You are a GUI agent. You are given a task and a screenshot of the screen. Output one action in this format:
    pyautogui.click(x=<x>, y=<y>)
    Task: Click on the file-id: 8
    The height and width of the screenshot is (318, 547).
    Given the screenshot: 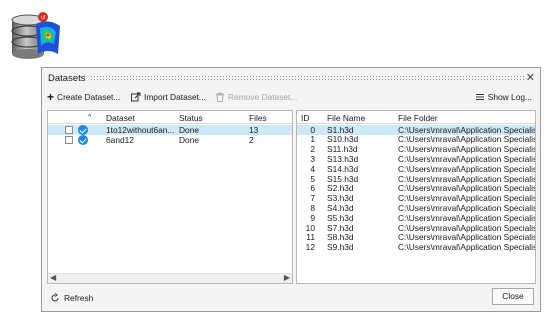 What is the action you would take?
    pyautogui.click(x=312, y=208)
    